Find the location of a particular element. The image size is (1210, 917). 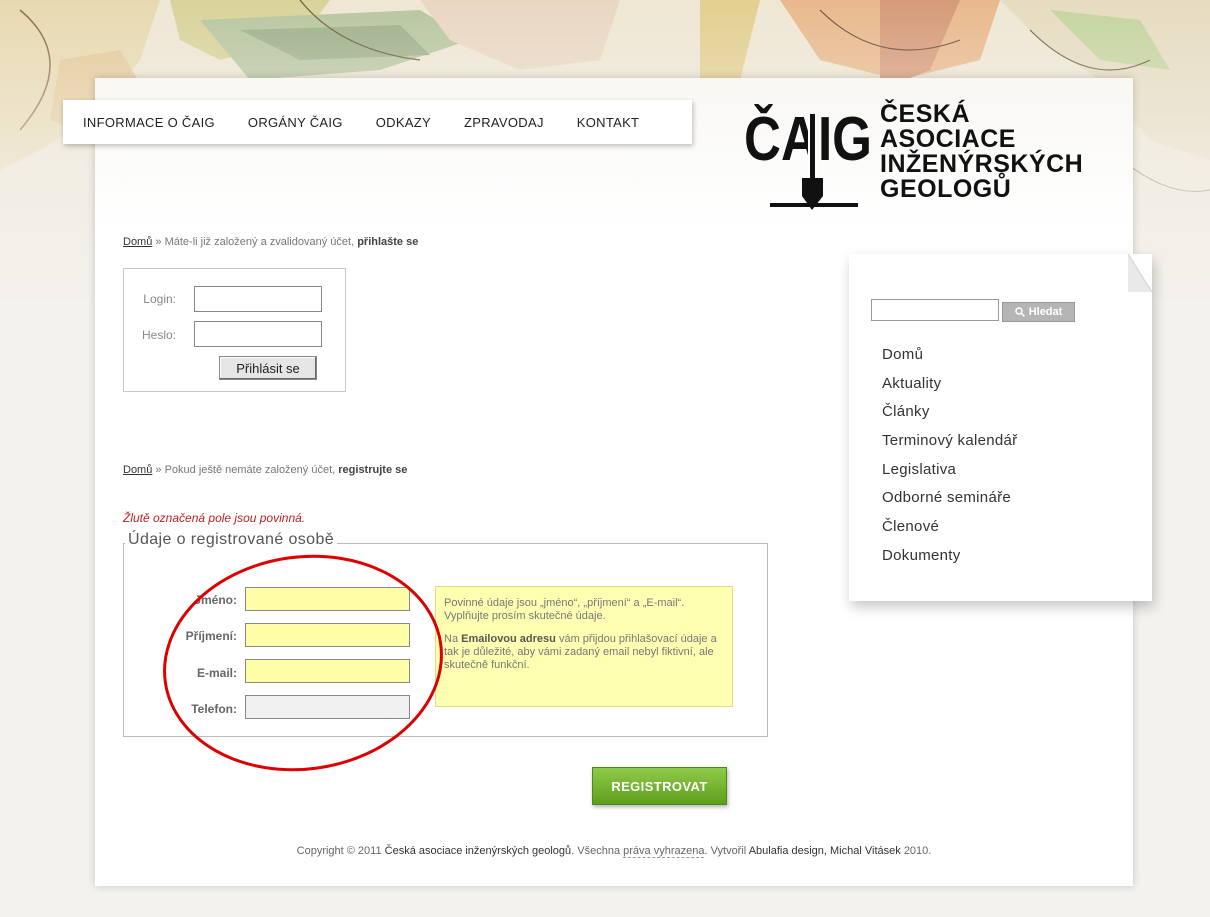

sidebar-item-kalendar: Terminový kalendář is located at coordinates (949, 440).